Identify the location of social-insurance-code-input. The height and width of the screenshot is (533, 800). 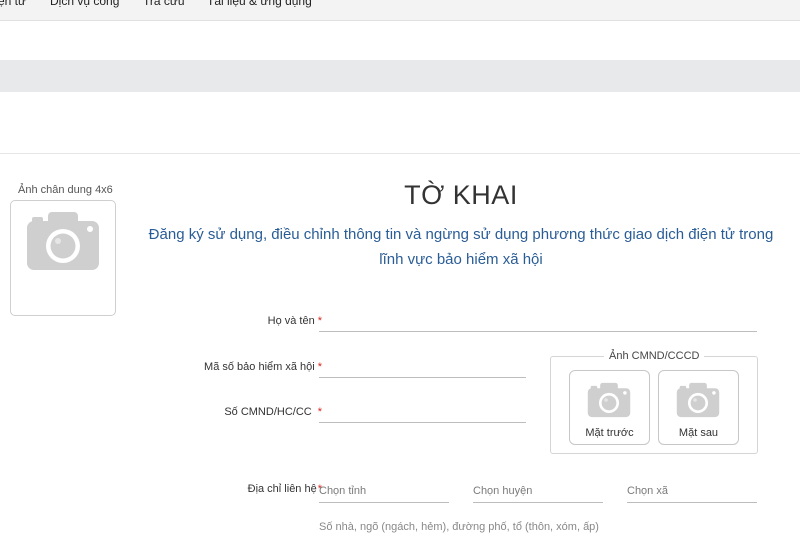
(422, 377).